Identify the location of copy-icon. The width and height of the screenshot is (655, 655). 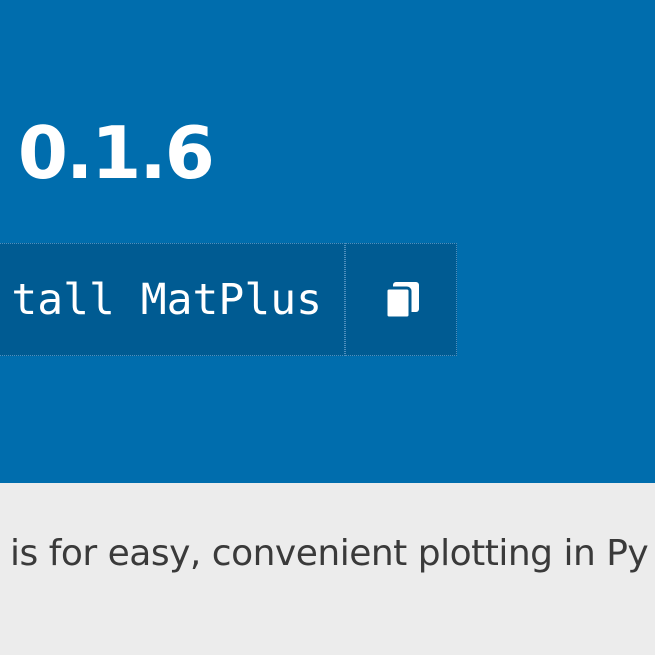
(401, 301).